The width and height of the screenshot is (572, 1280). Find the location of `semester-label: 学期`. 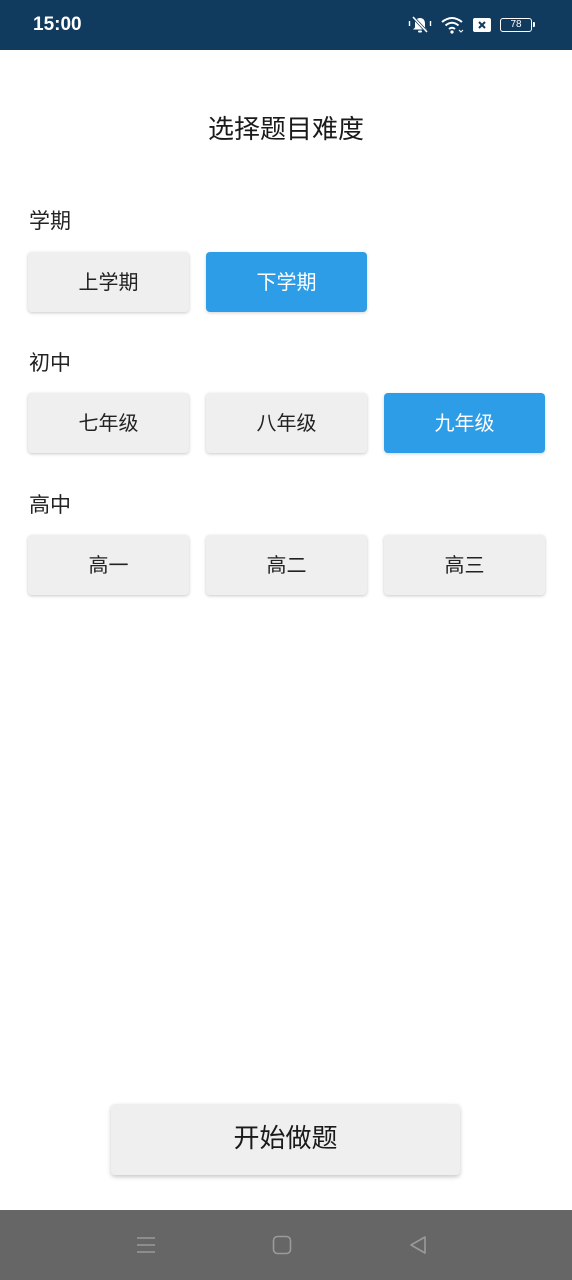

semester-label: 学期 is located at coordinates (50, 221).